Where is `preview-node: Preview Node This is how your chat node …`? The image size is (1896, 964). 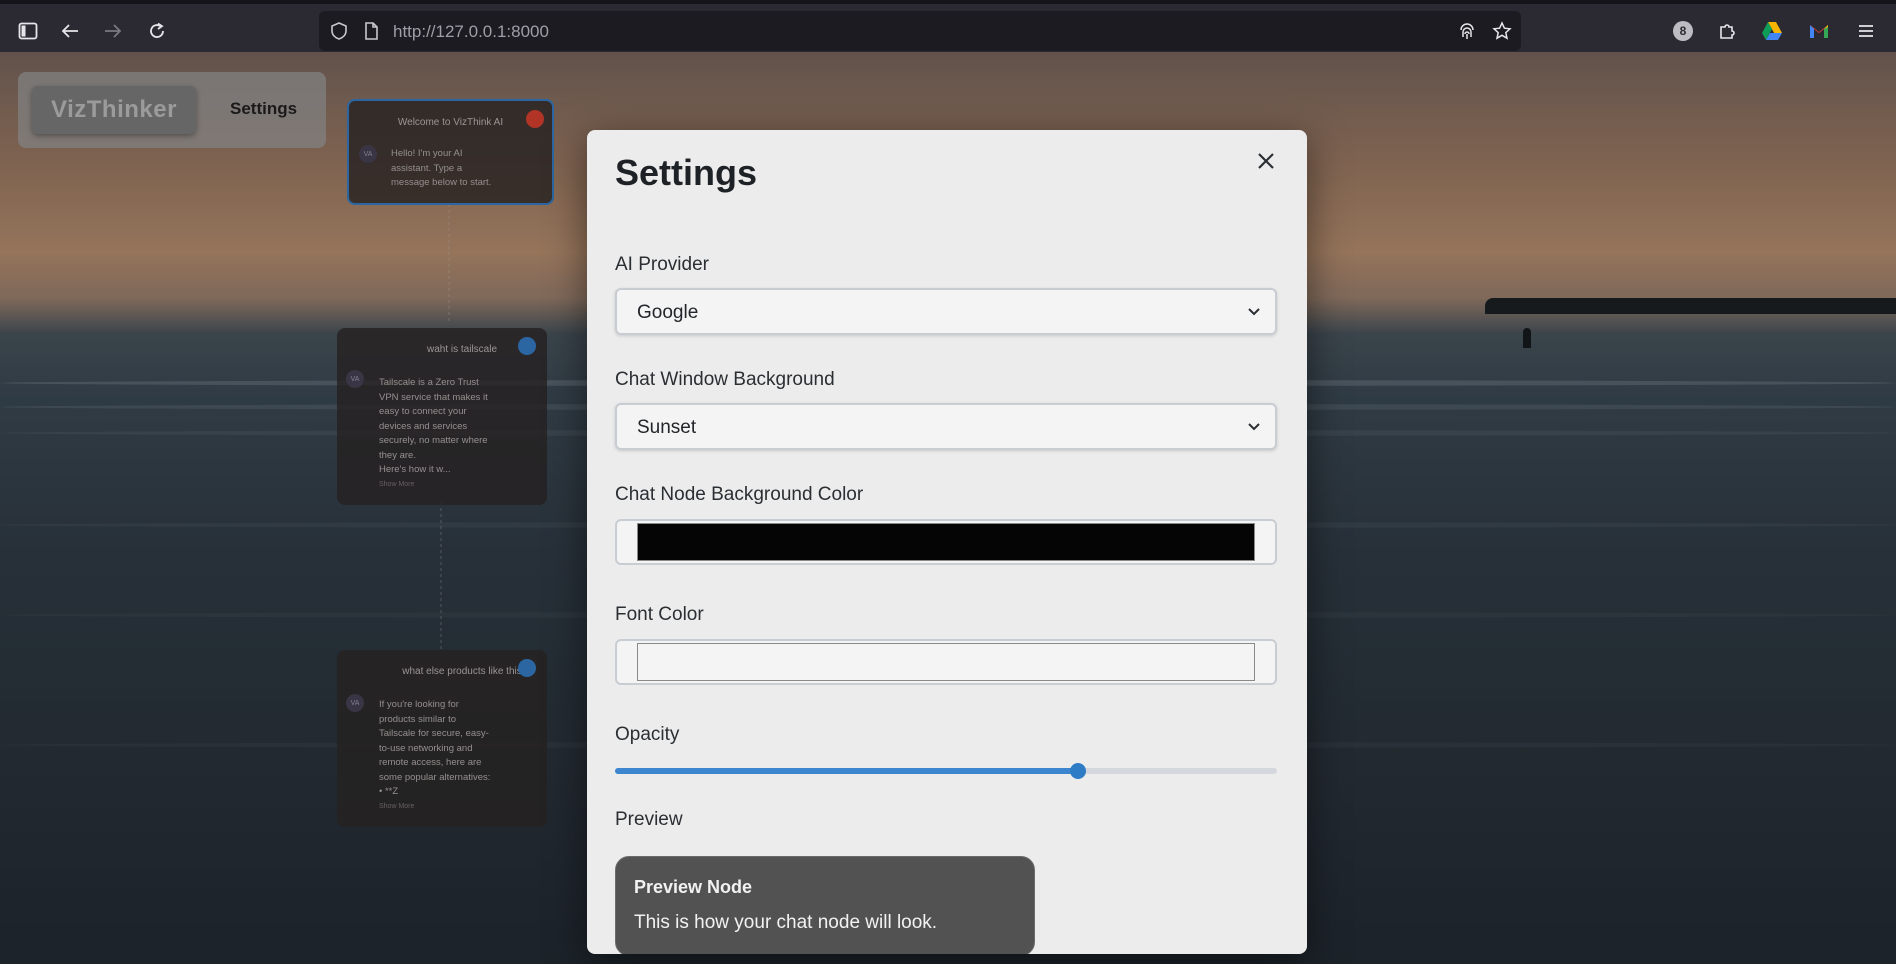 preview-node: Preview Node This is how your chat node … is located at coordinates (825, 905).